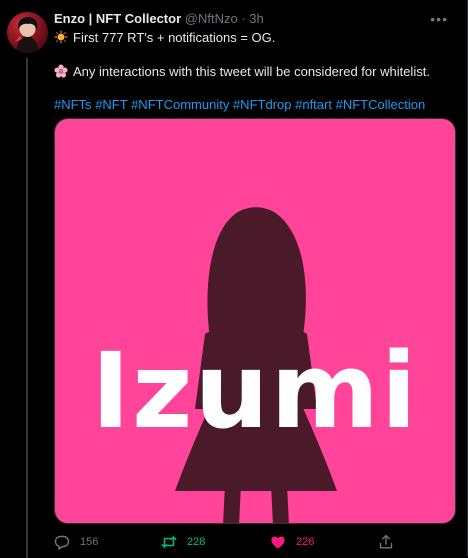  Describe the element at coordinates (61, 71) in the screenshot. I see `blossom-emoji-icon` at that location.